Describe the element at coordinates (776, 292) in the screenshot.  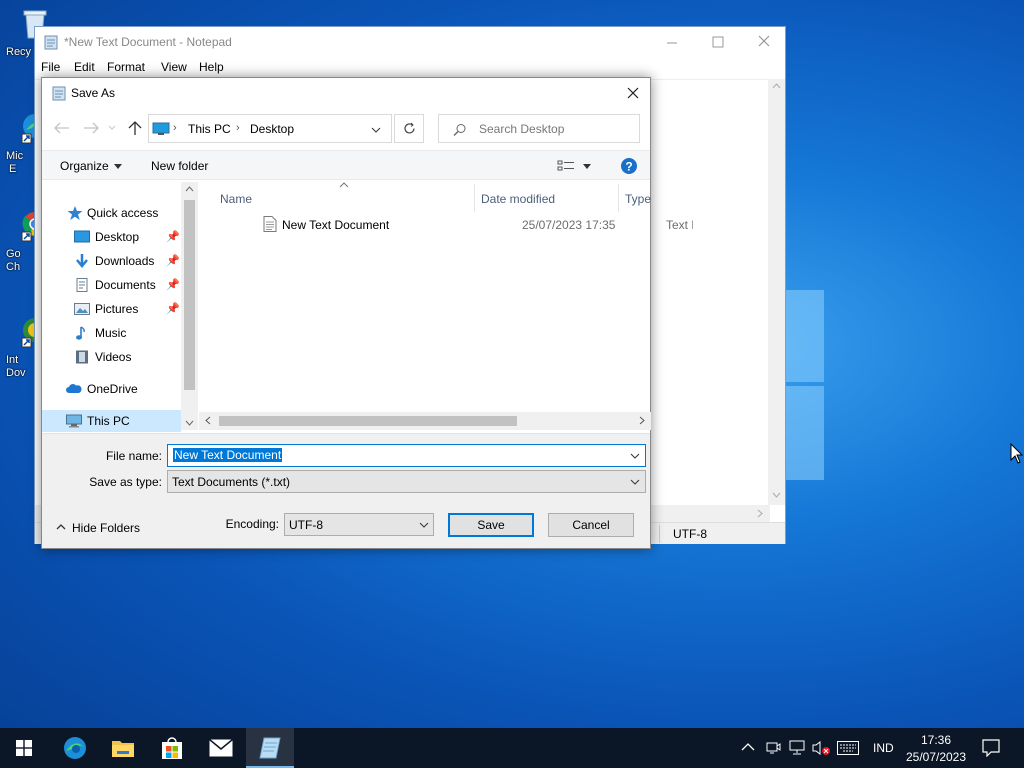
I see `notepad-vertical-scrollbar` at that location.